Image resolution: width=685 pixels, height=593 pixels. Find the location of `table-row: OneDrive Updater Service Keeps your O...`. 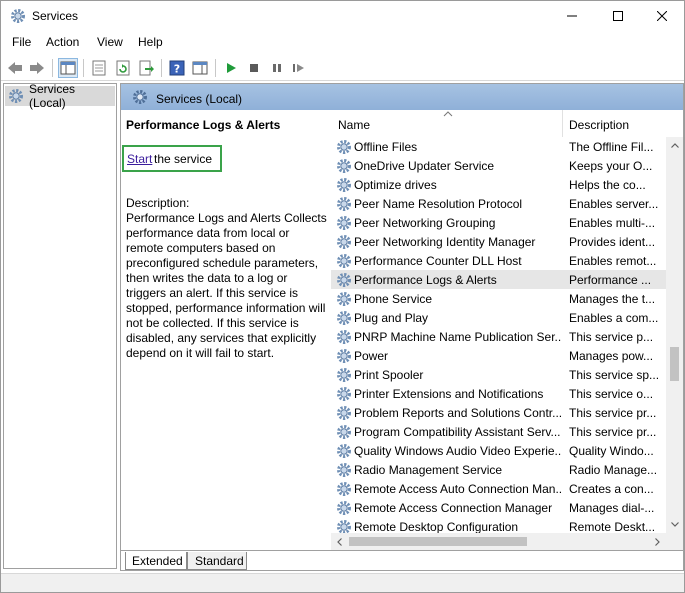

table-row: OneDrive Updater Service Keeps your O... is located at coordinates (498, 165).